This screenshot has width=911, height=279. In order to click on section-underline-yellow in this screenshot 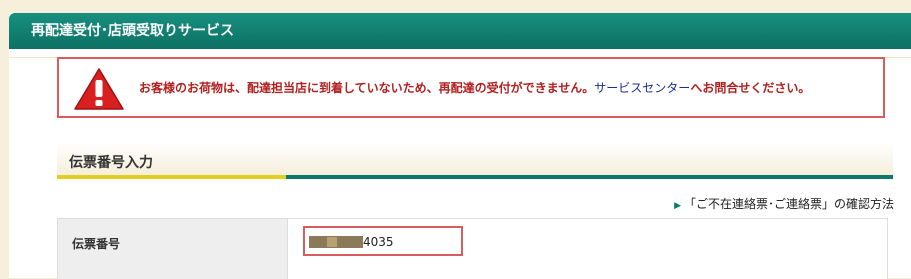, I will do `click(171, 177)`.